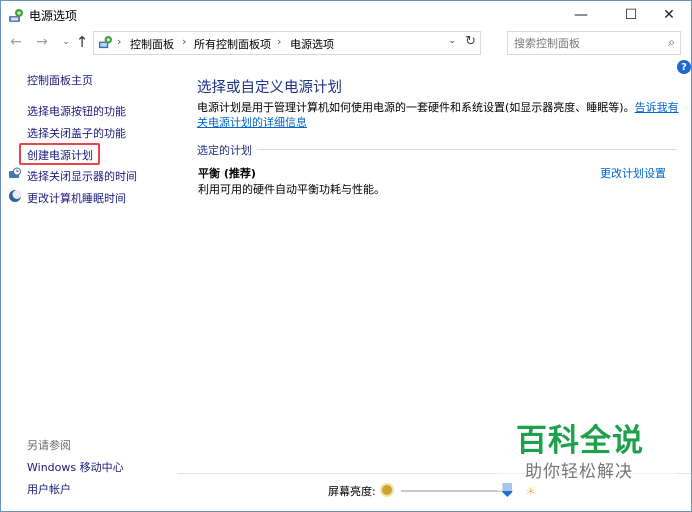  Describe the element at coordinates (227, 173) in the screenshot. I see `plan-name-balanced: 平衡 (推荐)` at that location.